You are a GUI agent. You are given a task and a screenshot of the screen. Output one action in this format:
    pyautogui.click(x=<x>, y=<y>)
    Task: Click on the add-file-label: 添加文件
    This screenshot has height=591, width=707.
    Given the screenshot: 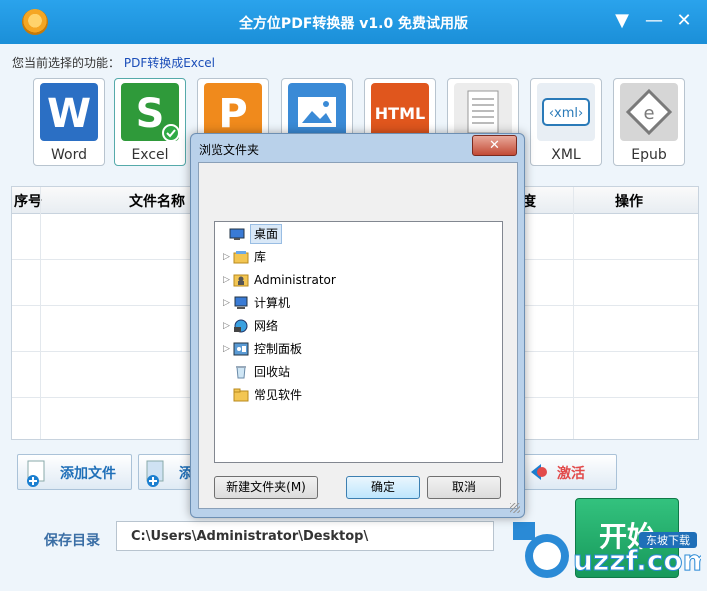 What is the action you would take?
    pyautogui.click(x=88, y=474)
    